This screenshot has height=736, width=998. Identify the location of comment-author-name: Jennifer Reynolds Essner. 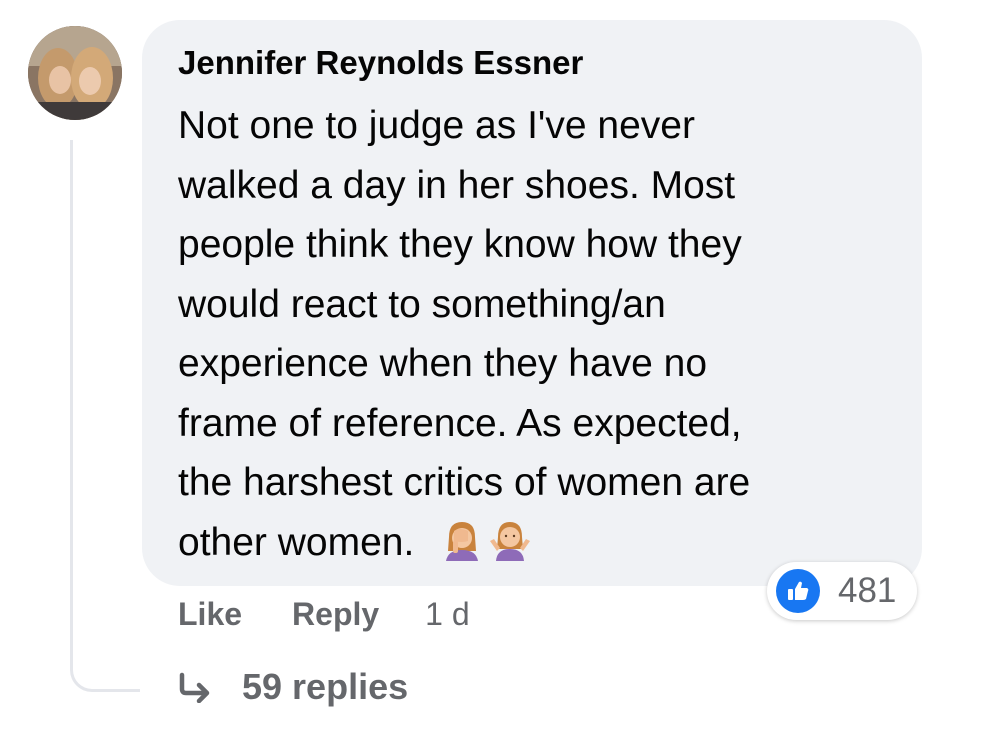
(380, 63).